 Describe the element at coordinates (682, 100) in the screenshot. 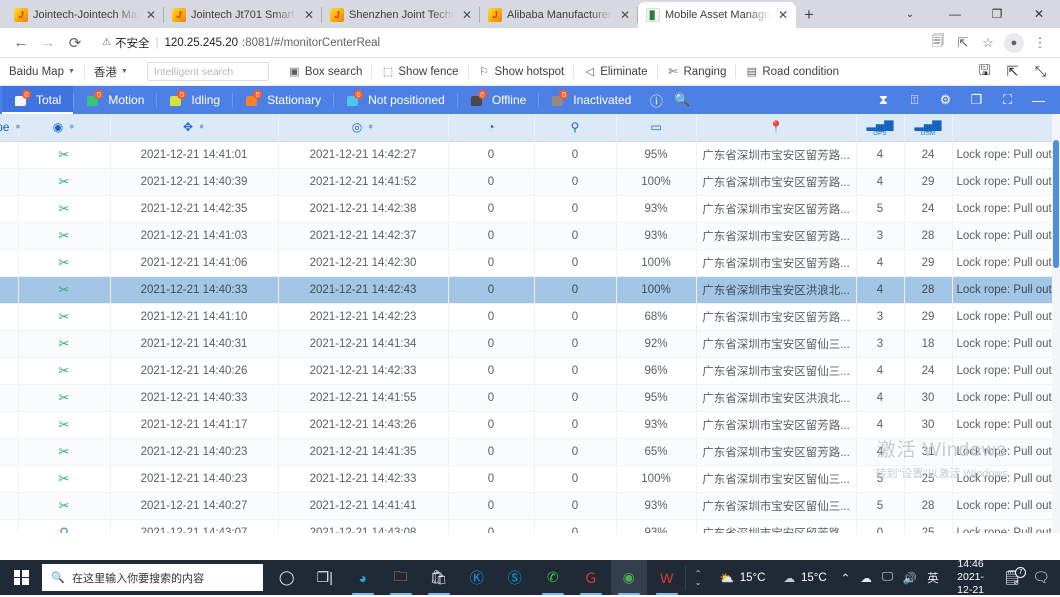

I see `search-icon: 🔍` at that location.